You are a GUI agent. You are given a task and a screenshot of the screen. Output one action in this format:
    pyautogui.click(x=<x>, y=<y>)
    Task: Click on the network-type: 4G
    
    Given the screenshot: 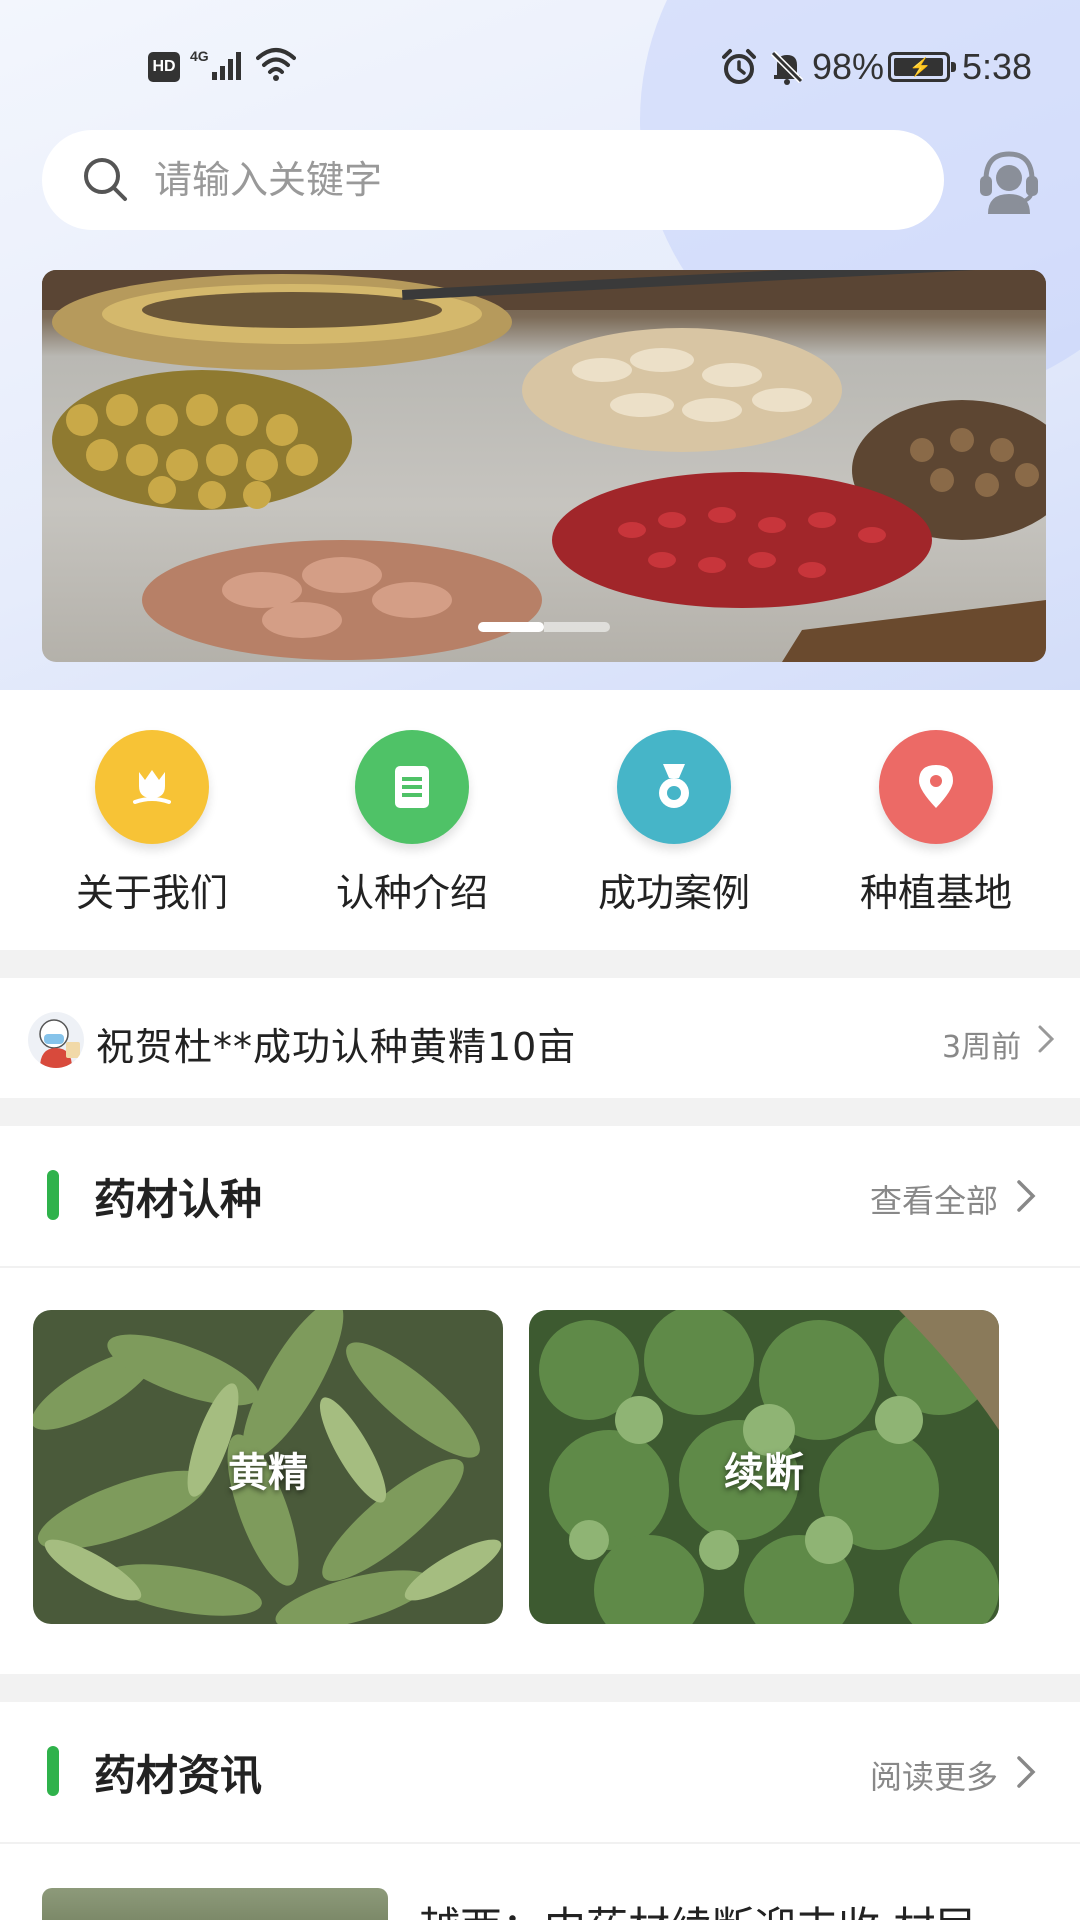 What is the action you would take?
    pyautogui.click(x=199, y=56)
    